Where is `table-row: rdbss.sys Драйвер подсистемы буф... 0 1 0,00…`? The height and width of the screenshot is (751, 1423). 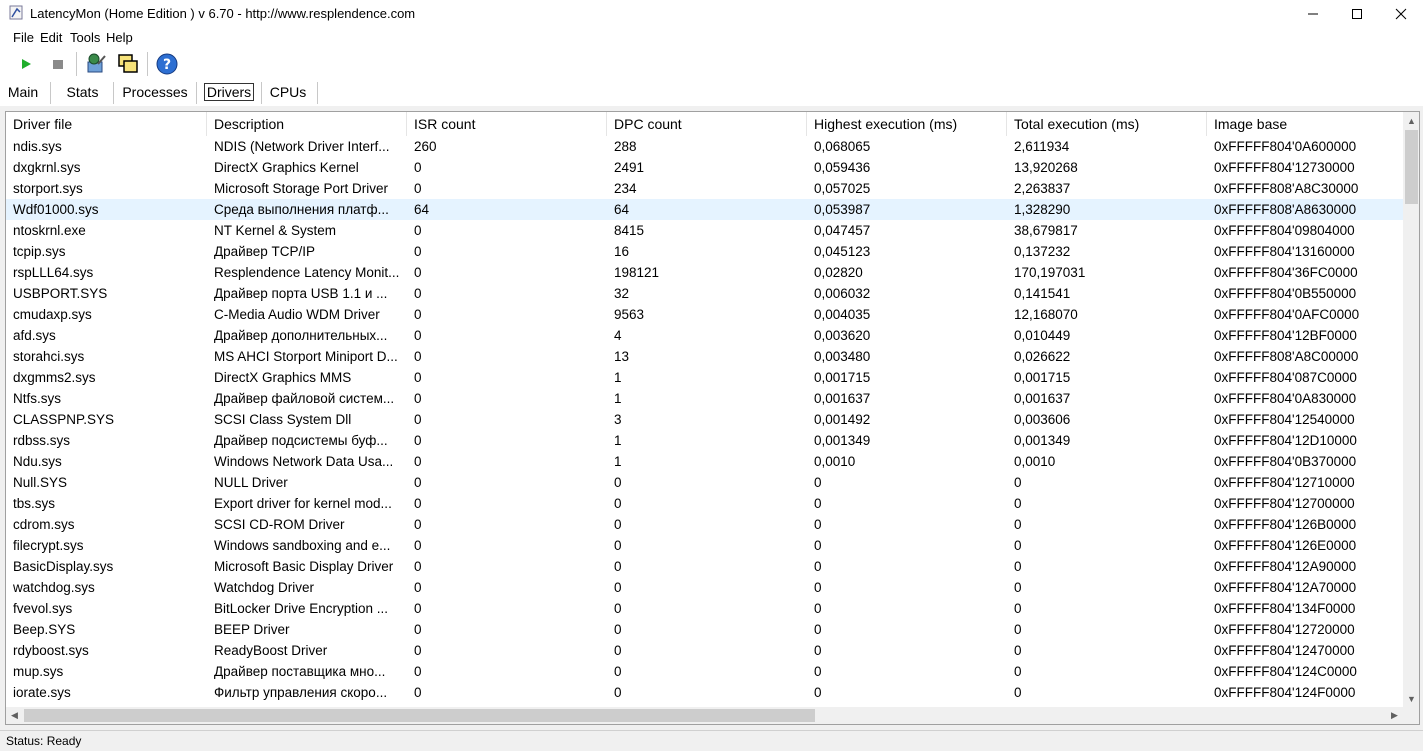 table-row: rdbss.sys Драйвер подсистемы буф... 0 1 0,00… is located at coordinates (704, 440).